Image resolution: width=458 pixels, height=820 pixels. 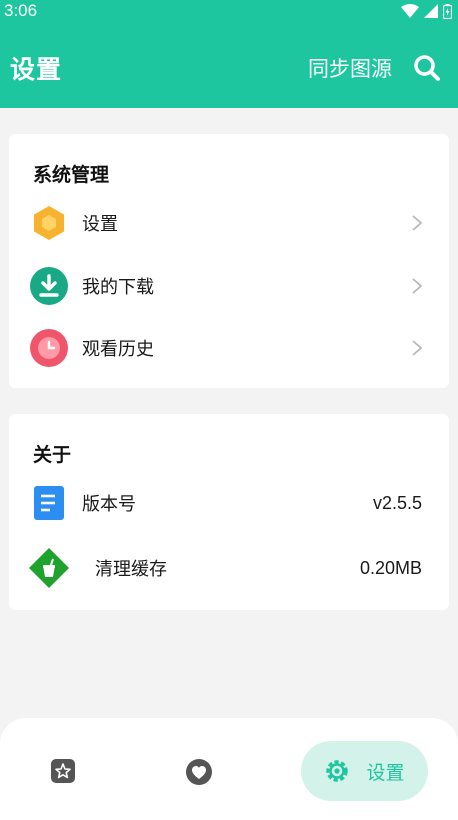 I want to click on version-row: 版本号 v2.5.5, so click(x=229, y=503).